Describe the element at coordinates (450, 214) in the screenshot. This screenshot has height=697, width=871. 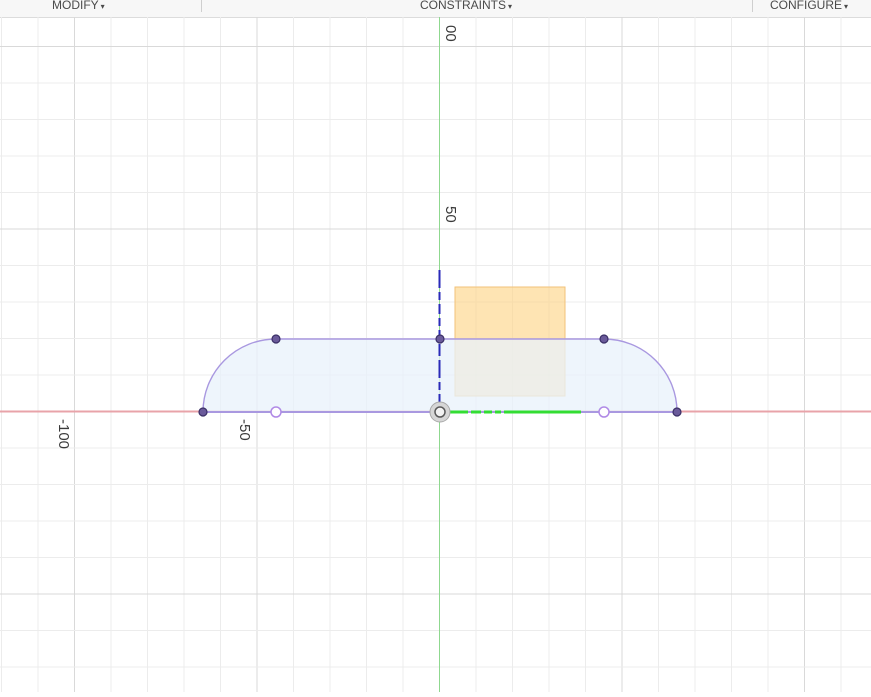
I see `y-axis-label-50: 50` at that location.